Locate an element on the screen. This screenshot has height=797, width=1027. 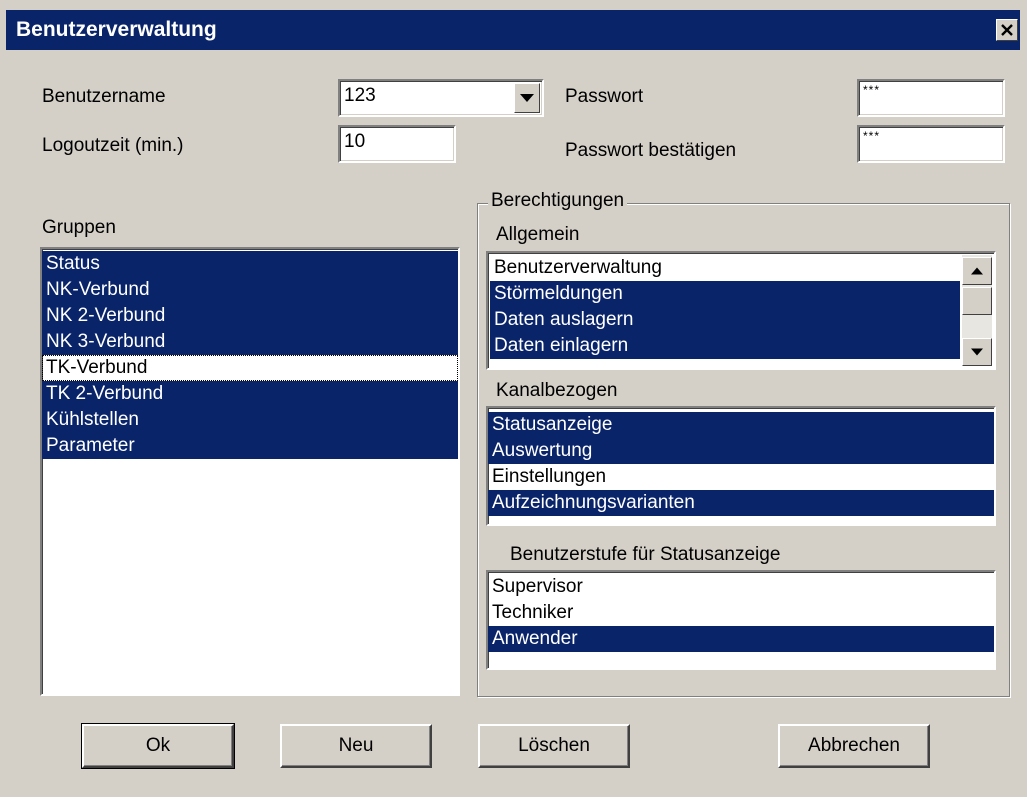
username-value: 123 is located at coordinates (360, 95).